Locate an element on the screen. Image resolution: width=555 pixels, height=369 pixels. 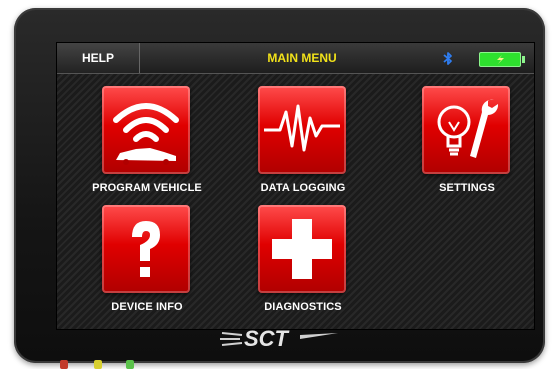
program-vehicle-label: PROGRAM VEHICLE is located at coordinates (147, 188).